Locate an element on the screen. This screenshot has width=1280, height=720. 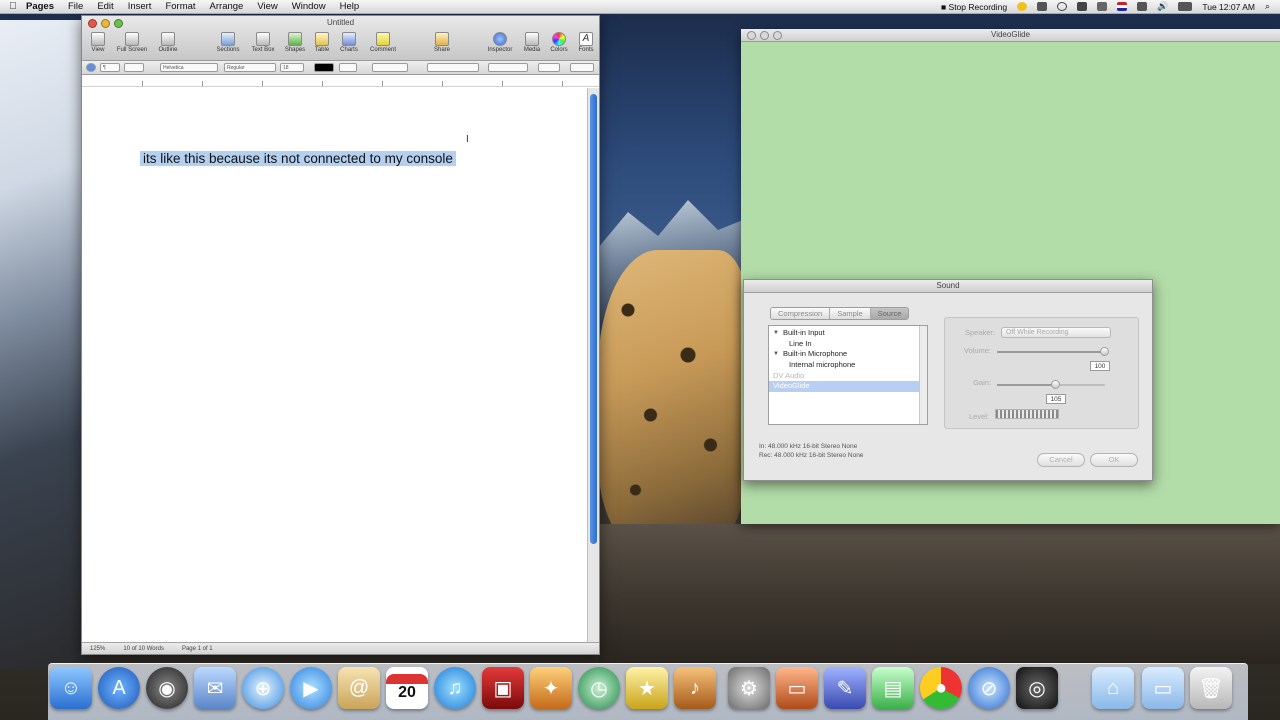
finder-icon: ☺ is located at coordinates (71, 688).